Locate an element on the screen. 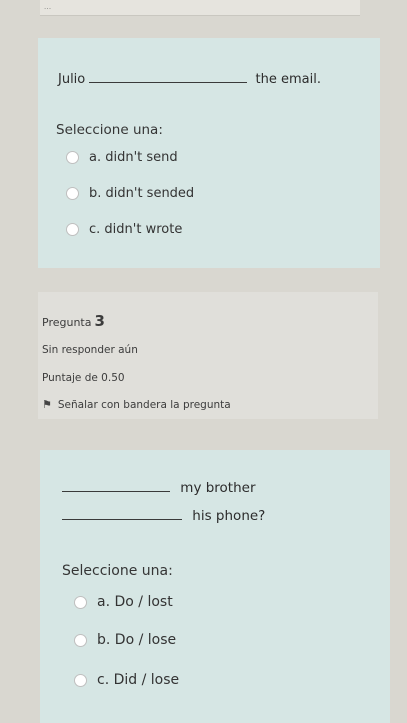 Image resolution: width=407 pixels, height=723 pixels. line2-rest: his phone? is located at coordinates (229, 516).